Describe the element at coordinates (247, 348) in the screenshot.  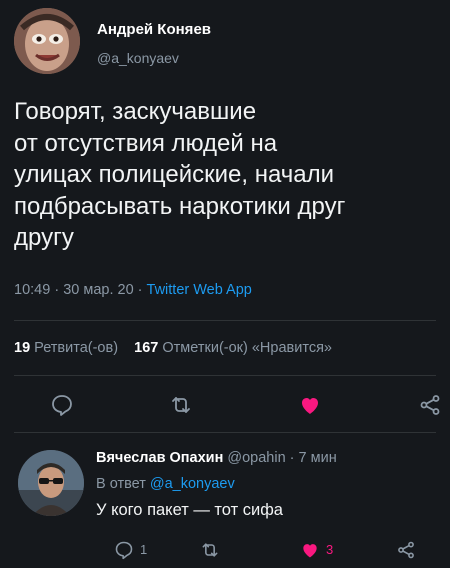
I see `likes-label: Отметки(-ок) «Нравится»` at that location.